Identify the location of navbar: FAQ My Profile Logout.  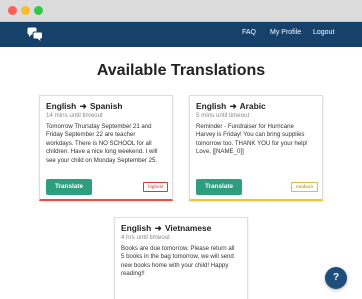
(181, 34).